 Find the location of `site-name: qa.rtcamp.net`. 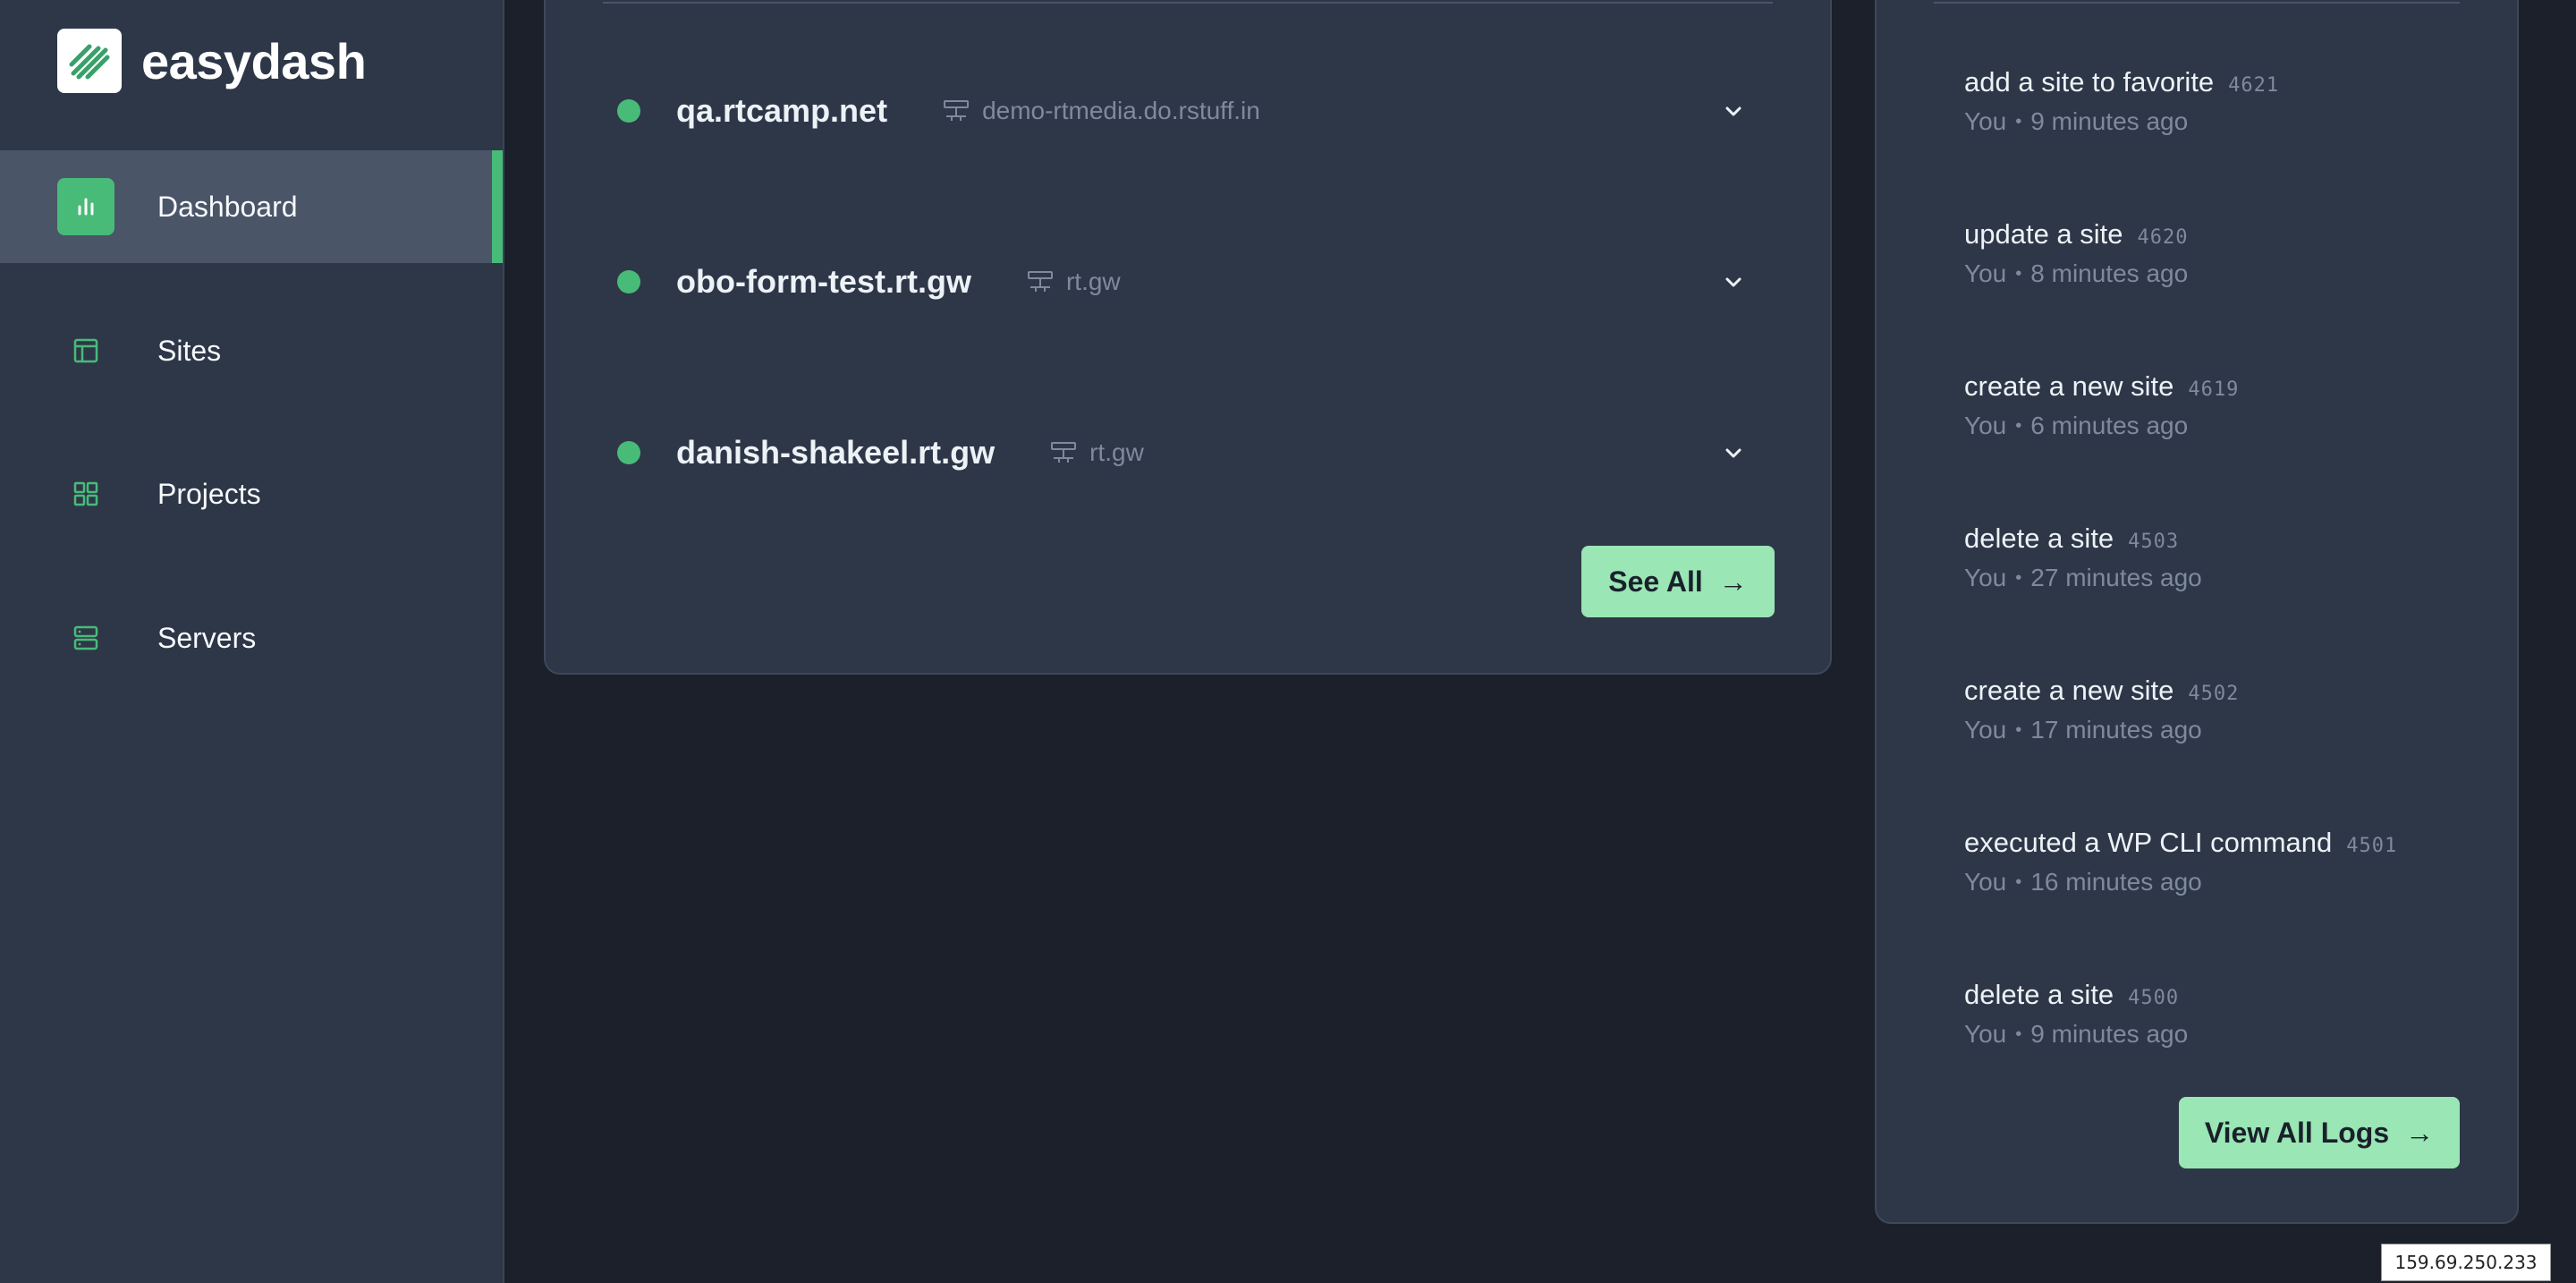

site-name: qa.rtcamp.net is located at coordinates (781, 111).